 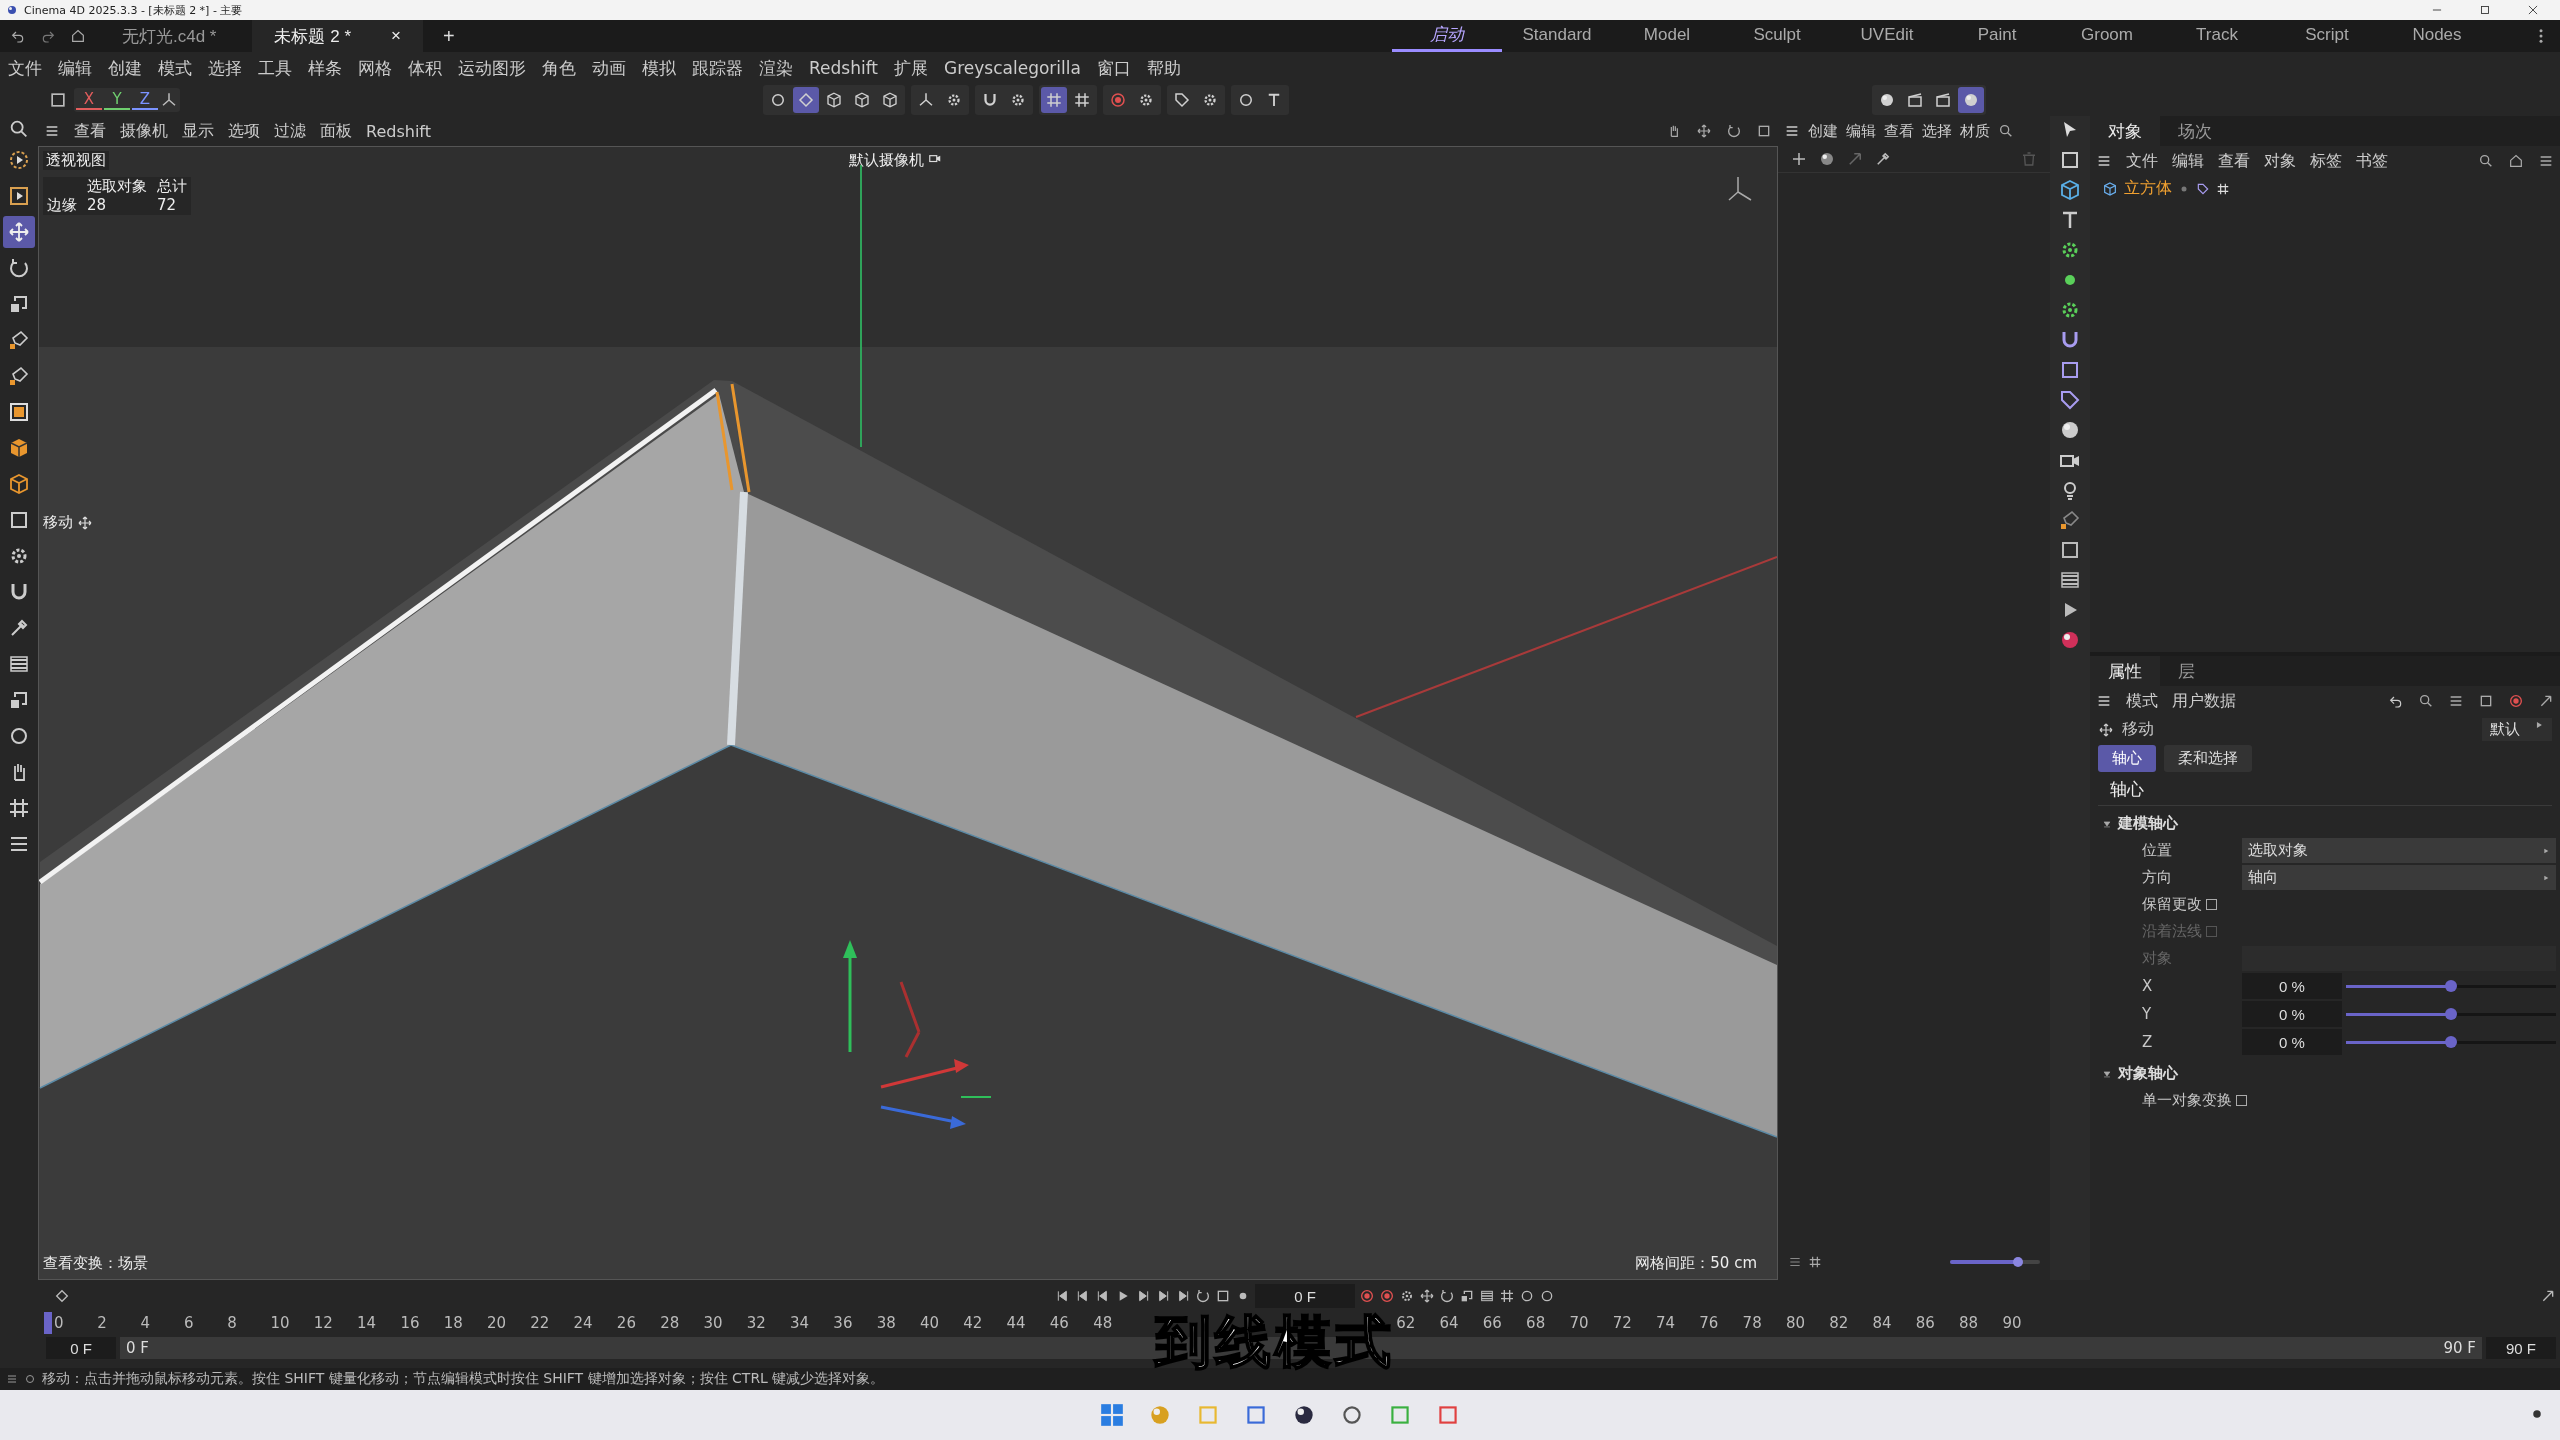 I want to click on rotation-key-icon, so click(x=1447, y=1296).